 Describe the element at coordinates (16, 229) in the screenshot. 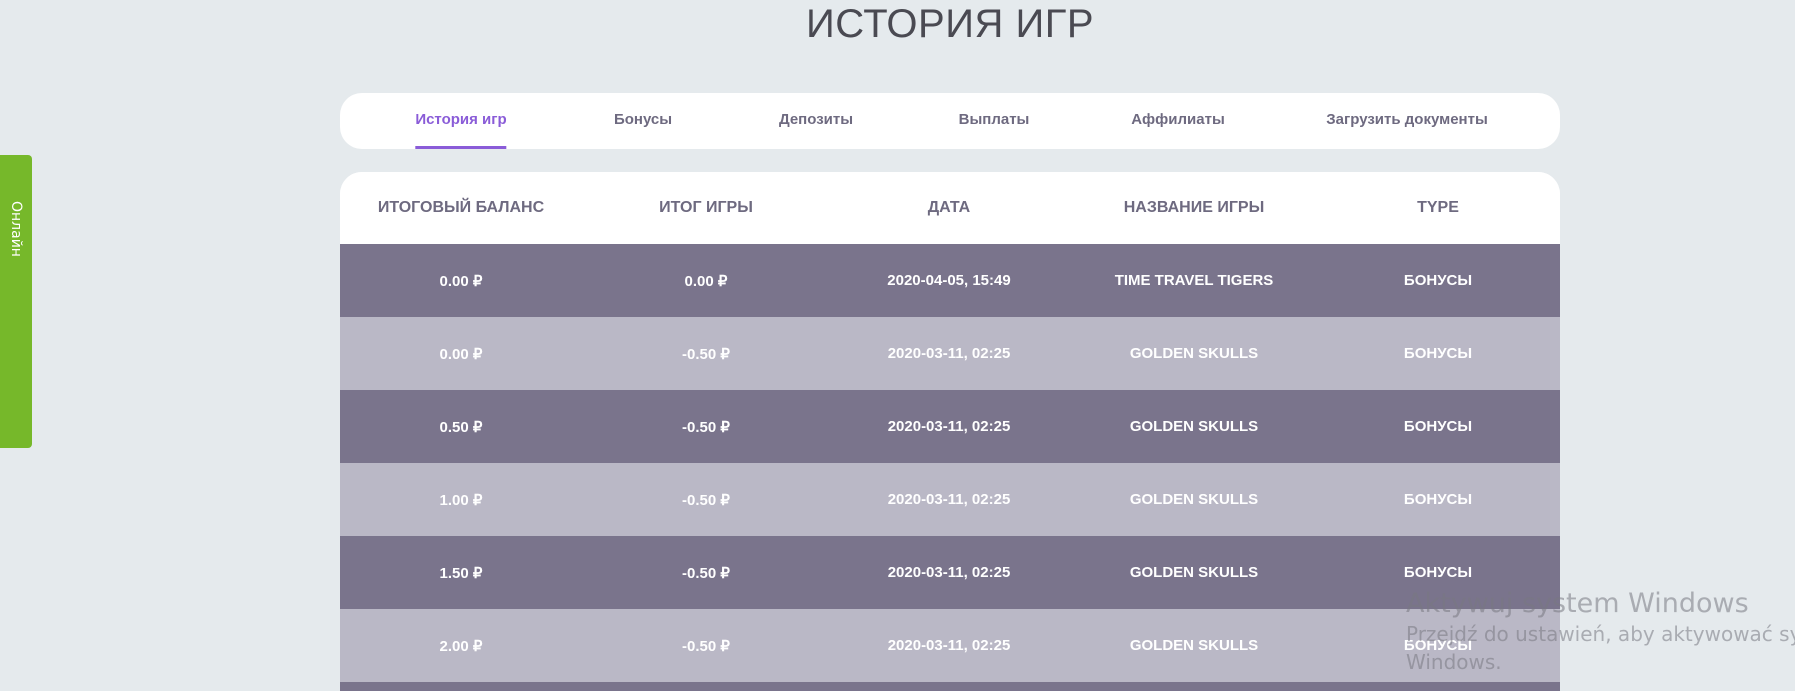

I see `online-chat-label: Онлайн` at that location.